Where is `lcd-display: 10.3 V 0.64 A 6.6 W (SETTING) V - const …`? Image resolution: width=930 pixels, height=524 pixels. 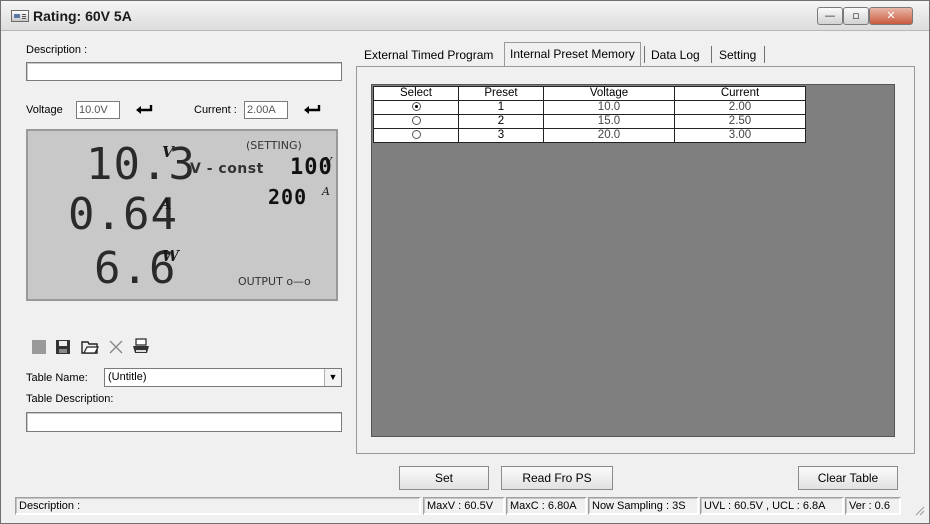
lcd-display: 10.3 V 0.64 A 6.6 W (SETTING) V - const … is located at coordinates (182, 215).